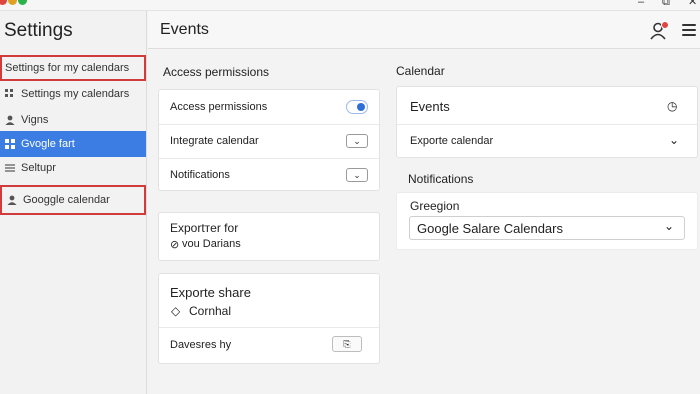  I want to click on notifications-card: Greegion Google Salare Calendars ⌄, so click(547, 221).